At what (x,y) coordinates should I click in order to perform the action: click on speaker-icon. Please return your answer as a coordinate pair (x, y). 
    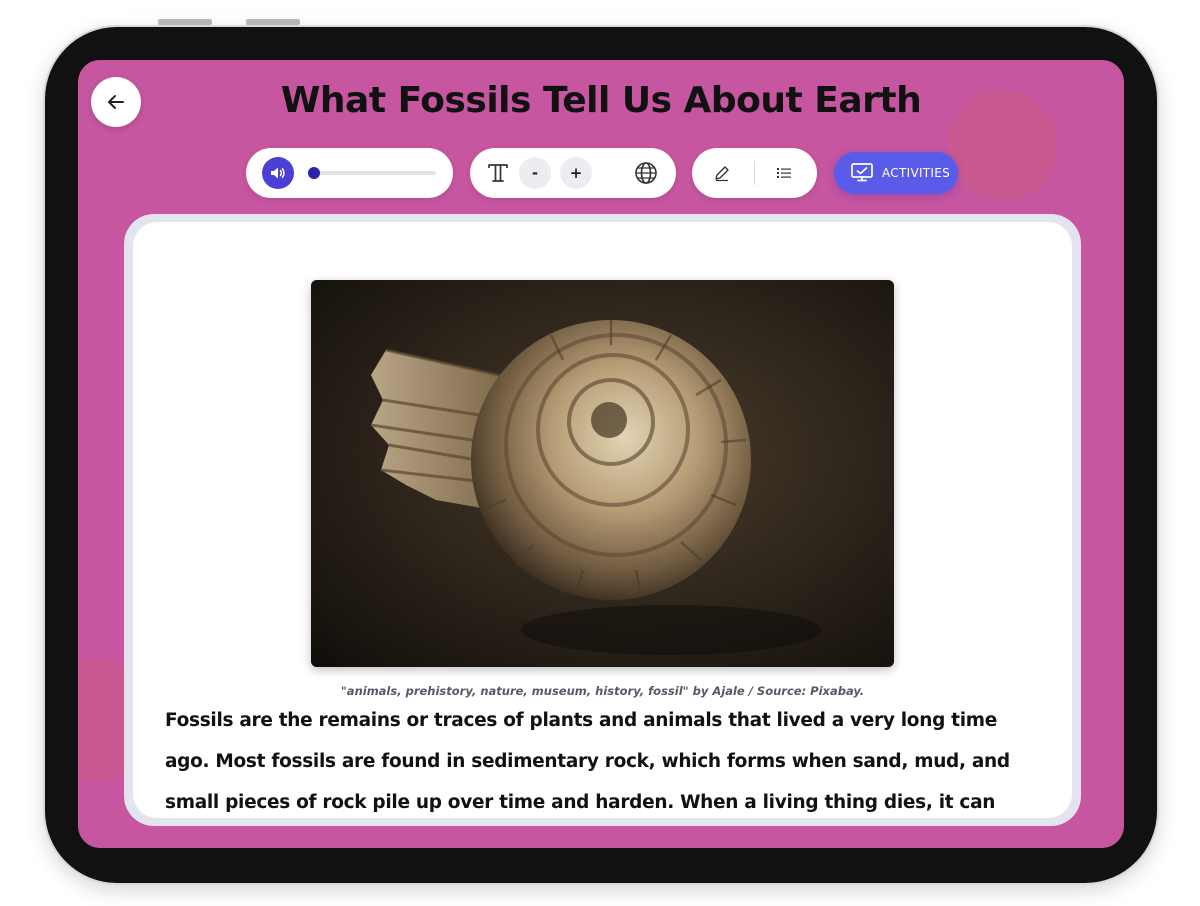
    Looking at the image, I should click on (278, 173).